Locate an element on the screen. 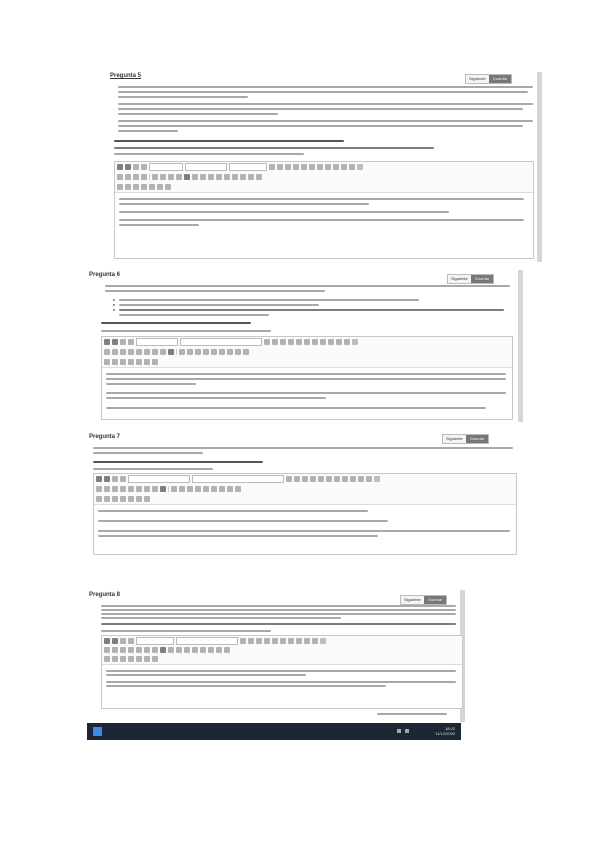 This screenshot has width=599, height=848. anchor-icon is located at coordinates (144, 187).